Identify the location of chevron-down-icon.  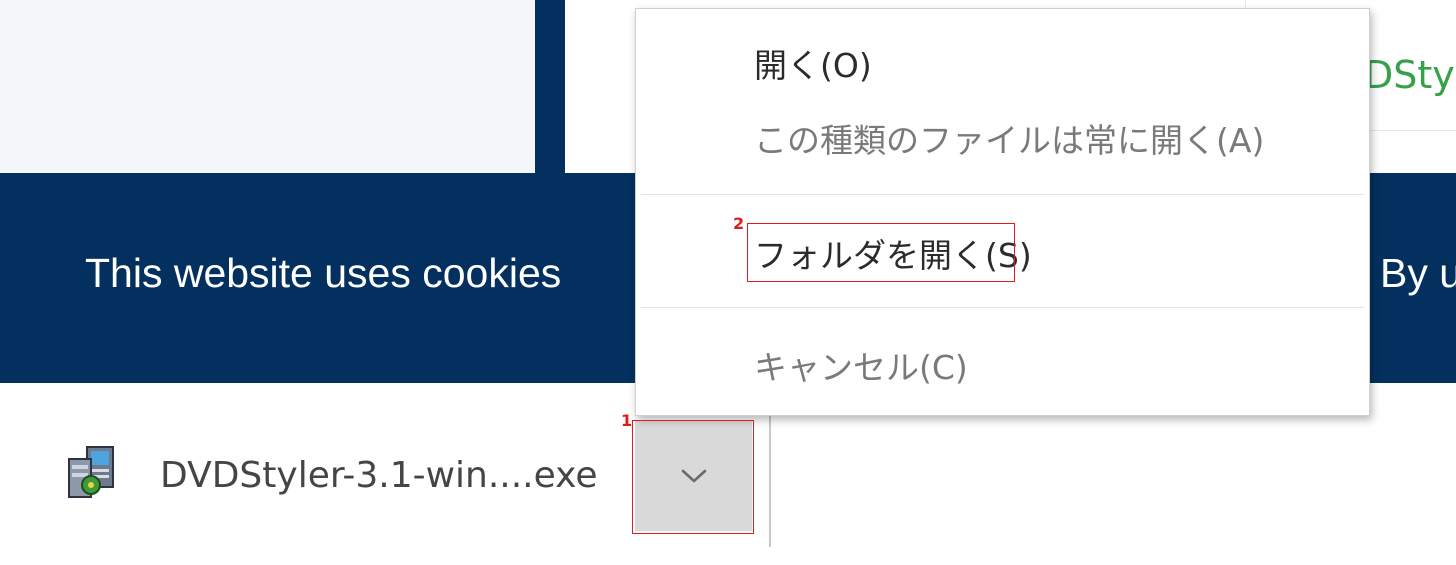
(693, 476).